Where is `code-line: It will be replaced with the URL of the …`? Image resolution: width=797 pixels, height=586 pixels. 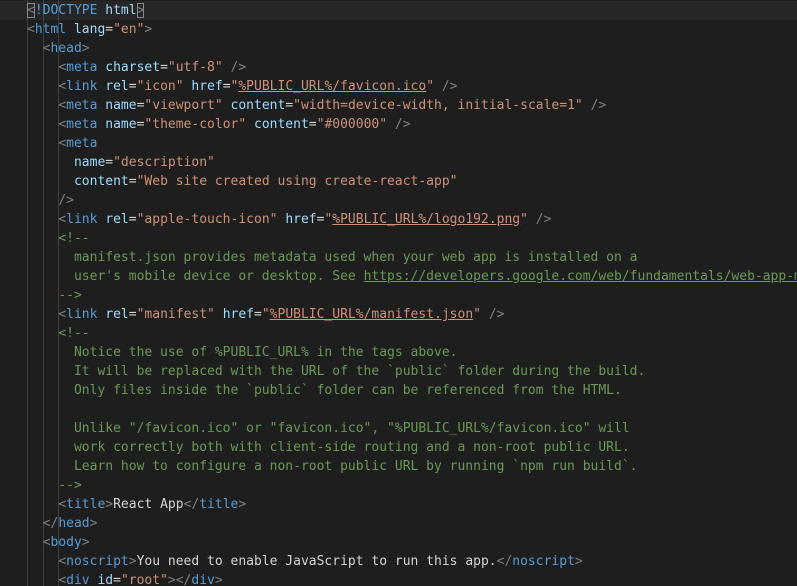 code-line: It will be replaced with the URL of the … is located at coordinates (412, 371).